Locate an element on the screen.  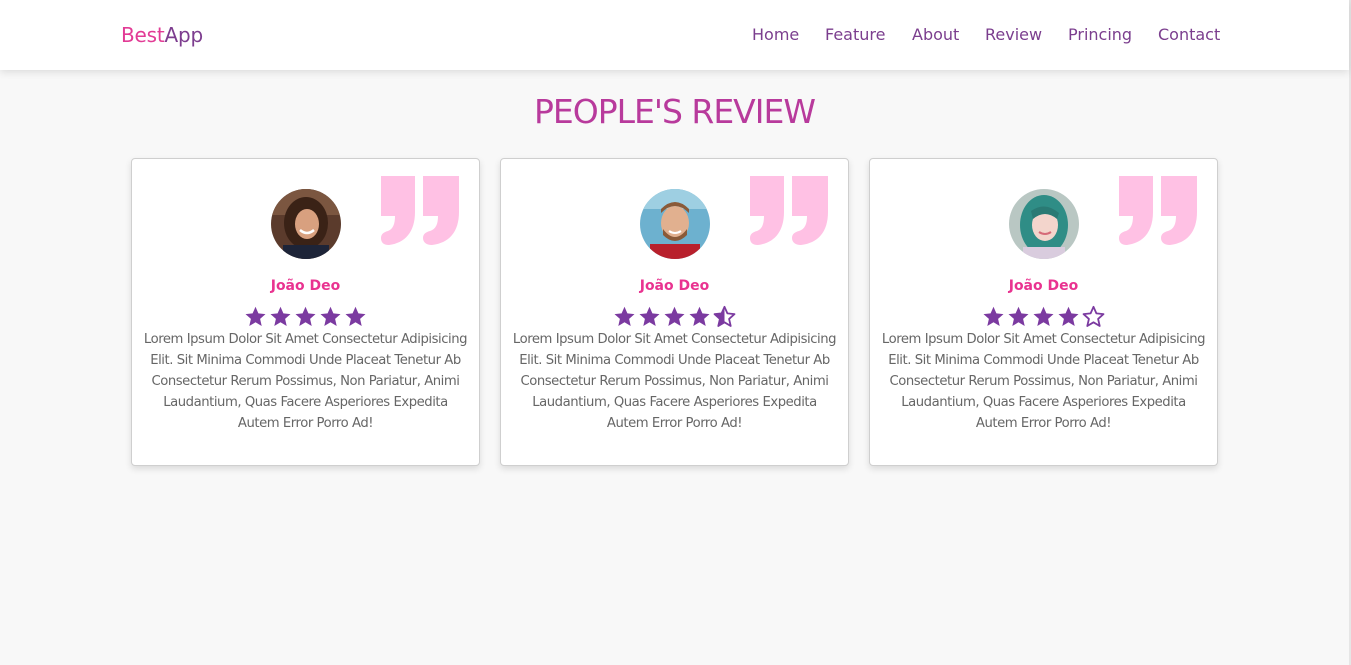
nav-link-feature: Feature is located at coordinates (855, 35).